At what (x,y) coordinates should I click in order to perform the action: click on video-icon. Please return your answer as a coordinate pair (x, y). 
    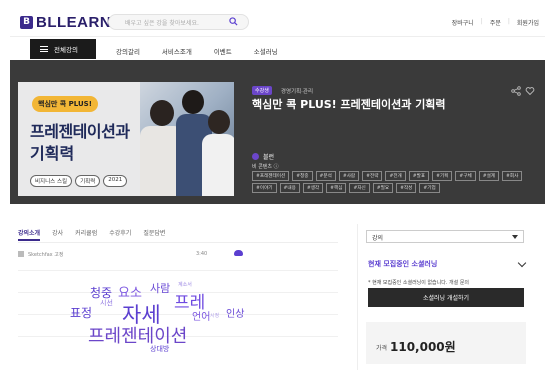
    Looking at the image, I should click on (21, 254).